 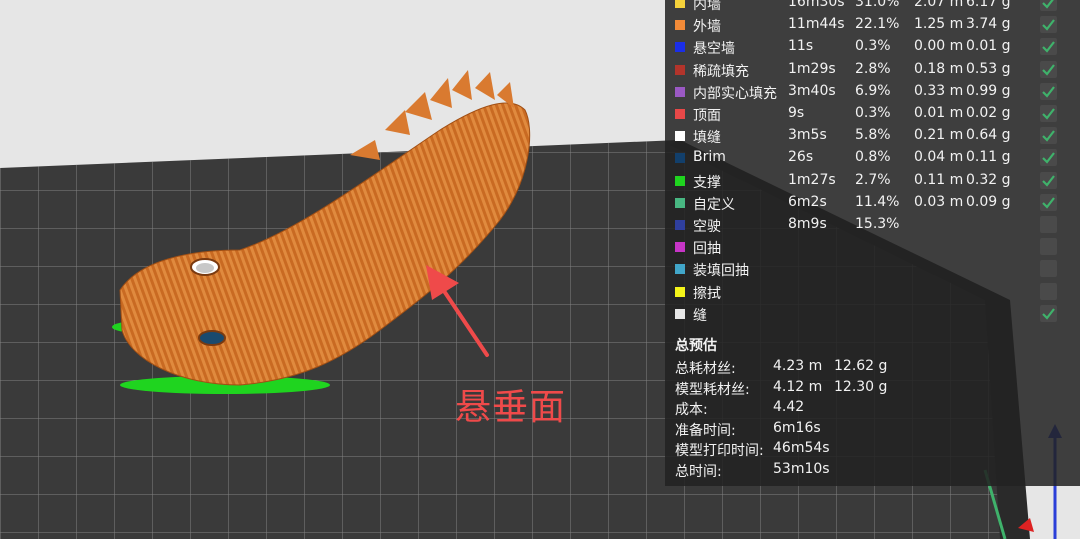 What do you see at coordinates (988, 5) in the screenshot?
I see `feature-weight: 6.17 g` at bounding box center [988, 5].